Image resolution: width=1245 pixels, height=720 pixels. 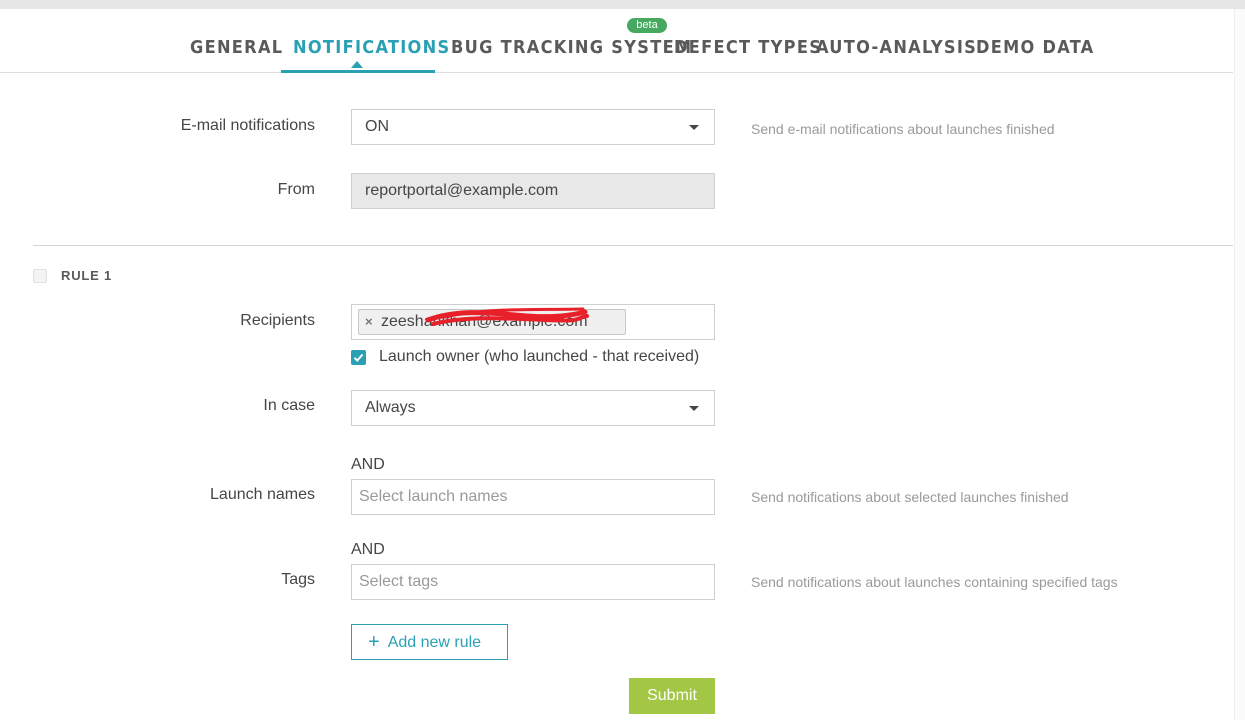 I want to click on tags-and-label: AND, so click(x=368, y=549).